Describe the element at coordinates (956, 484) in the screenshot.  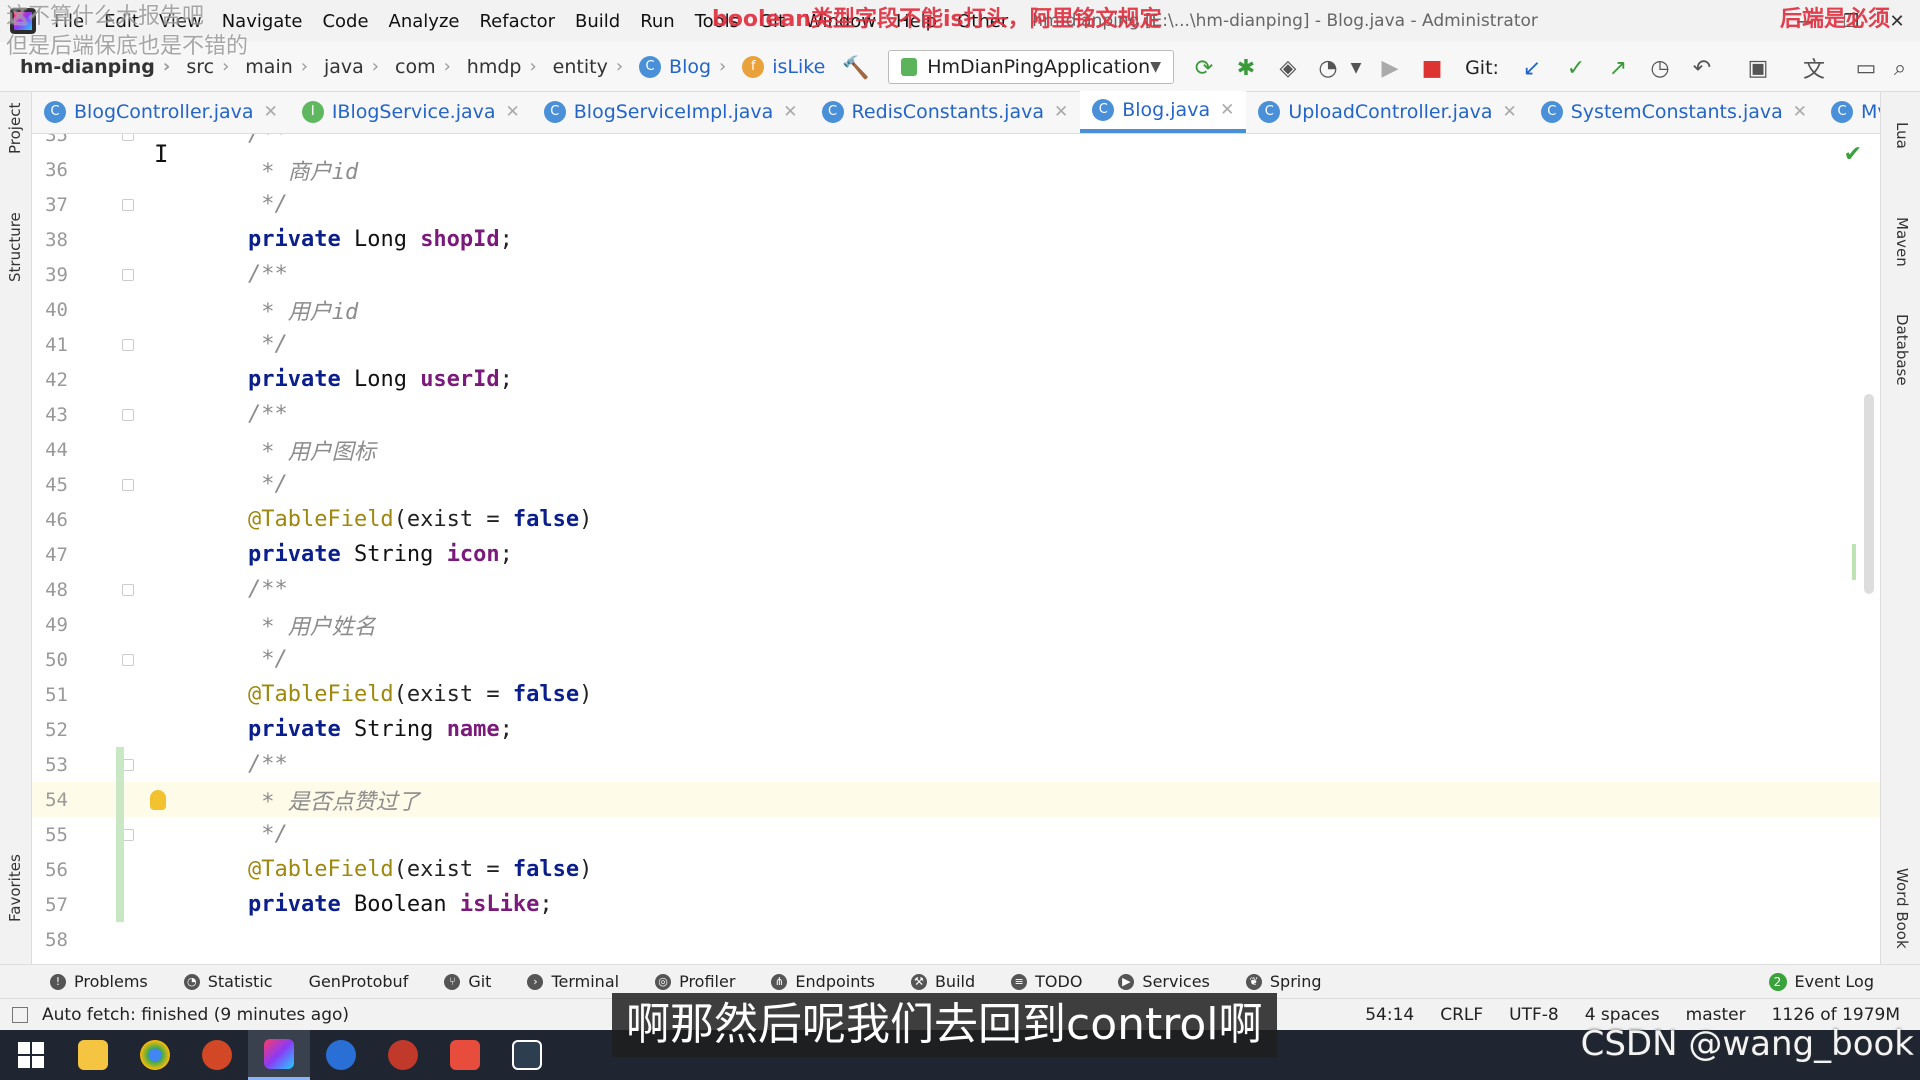
I see `code-line: 45 */` at that location.